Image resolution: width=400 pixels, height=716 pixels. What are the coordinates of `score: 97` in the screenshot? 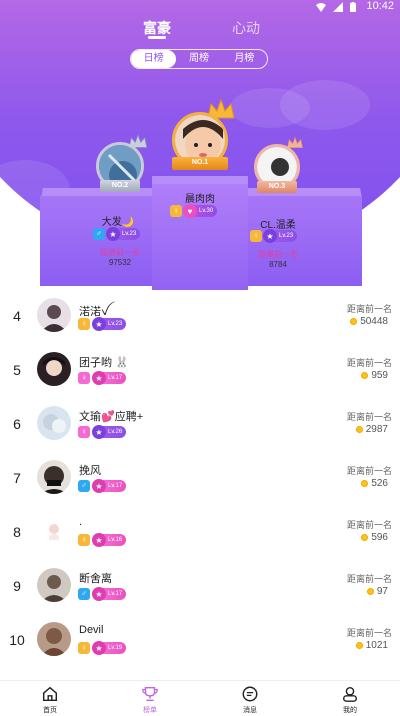 It's located at (377, 591).